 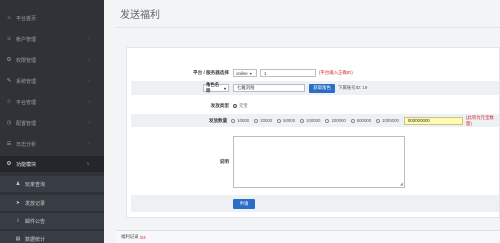 What do you see at coordinates (433, 120) in the screenshot?
I see `amount-input: 000000000` at bounding box center [433, 120].